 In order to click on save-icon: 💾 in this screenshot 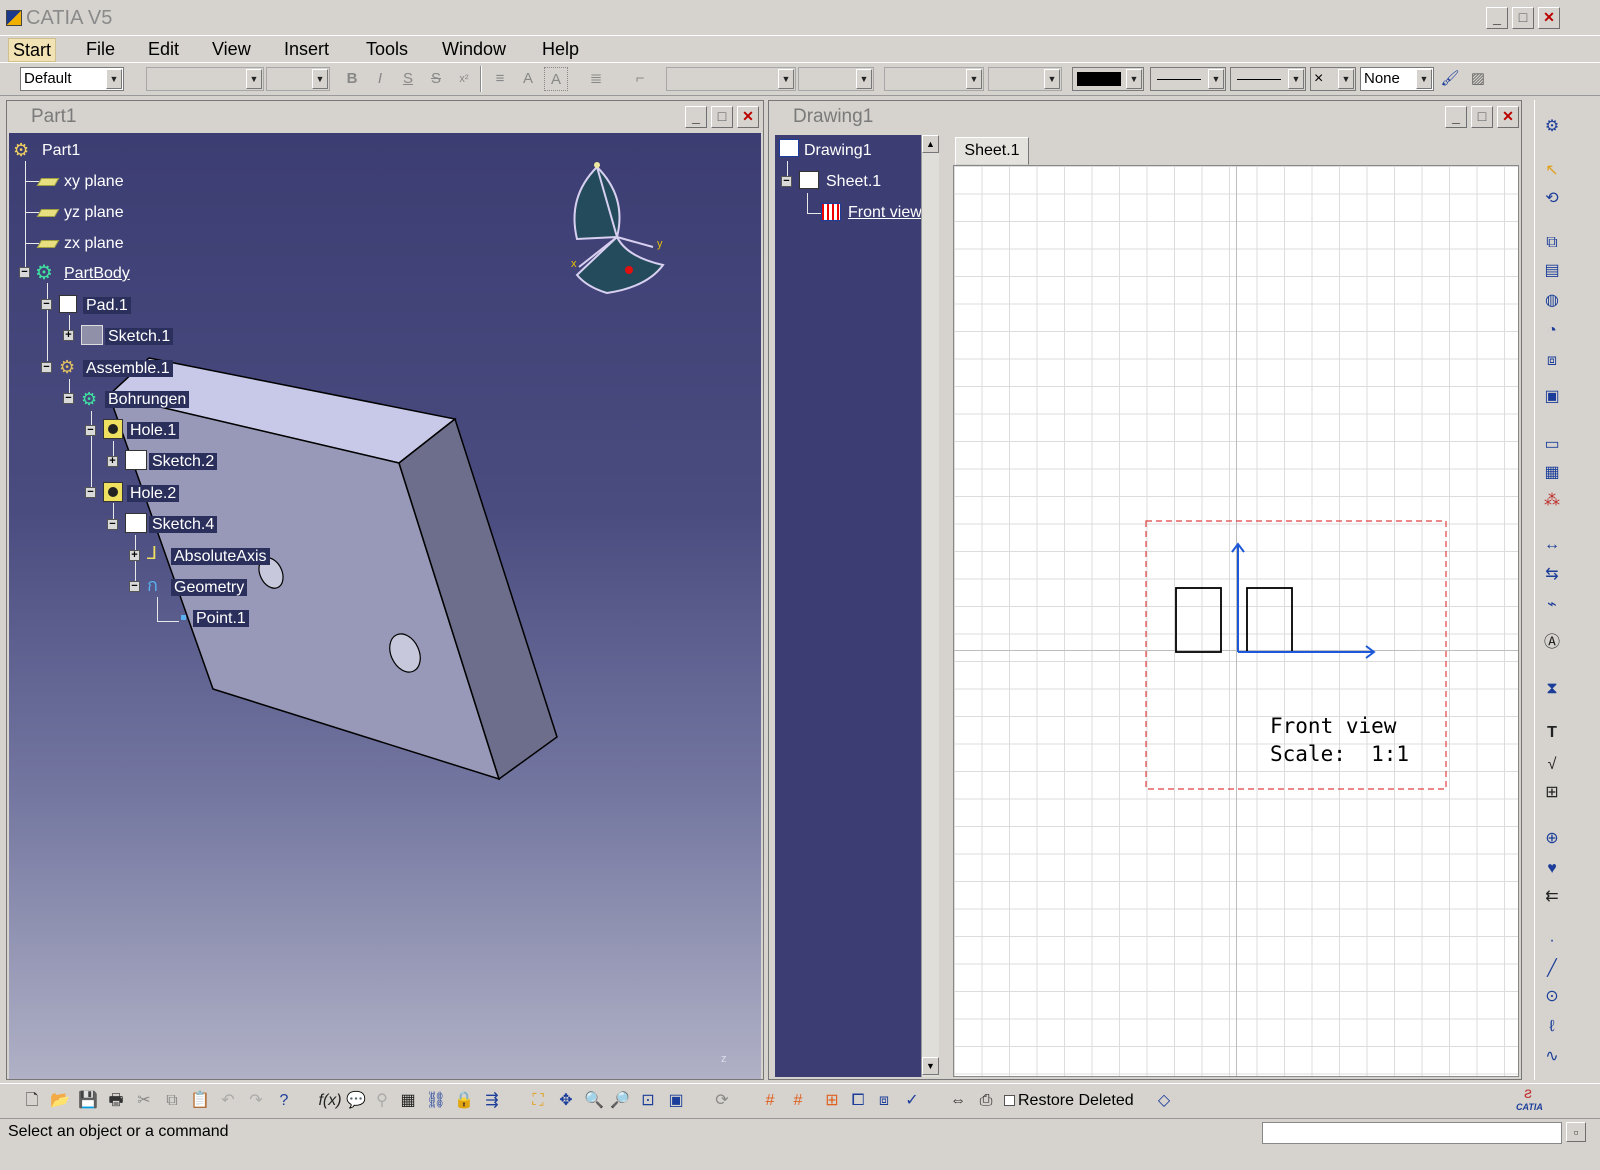, I will do `click(88, 1101)`.